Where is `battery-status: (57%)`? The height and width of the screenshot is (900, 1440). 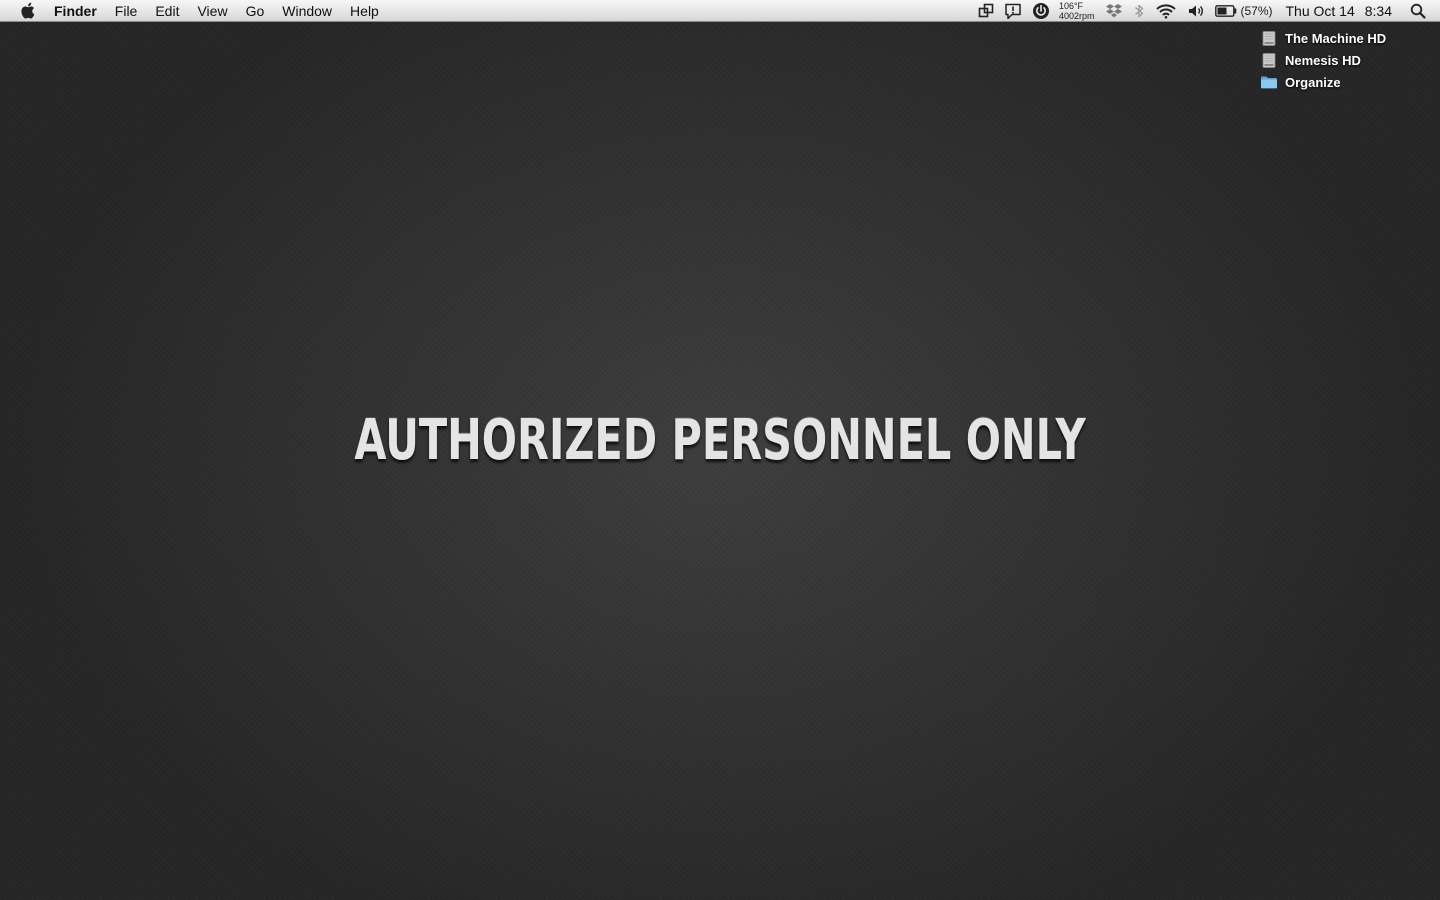
battery-status: (57%) is located at coordinates (1243, 11).